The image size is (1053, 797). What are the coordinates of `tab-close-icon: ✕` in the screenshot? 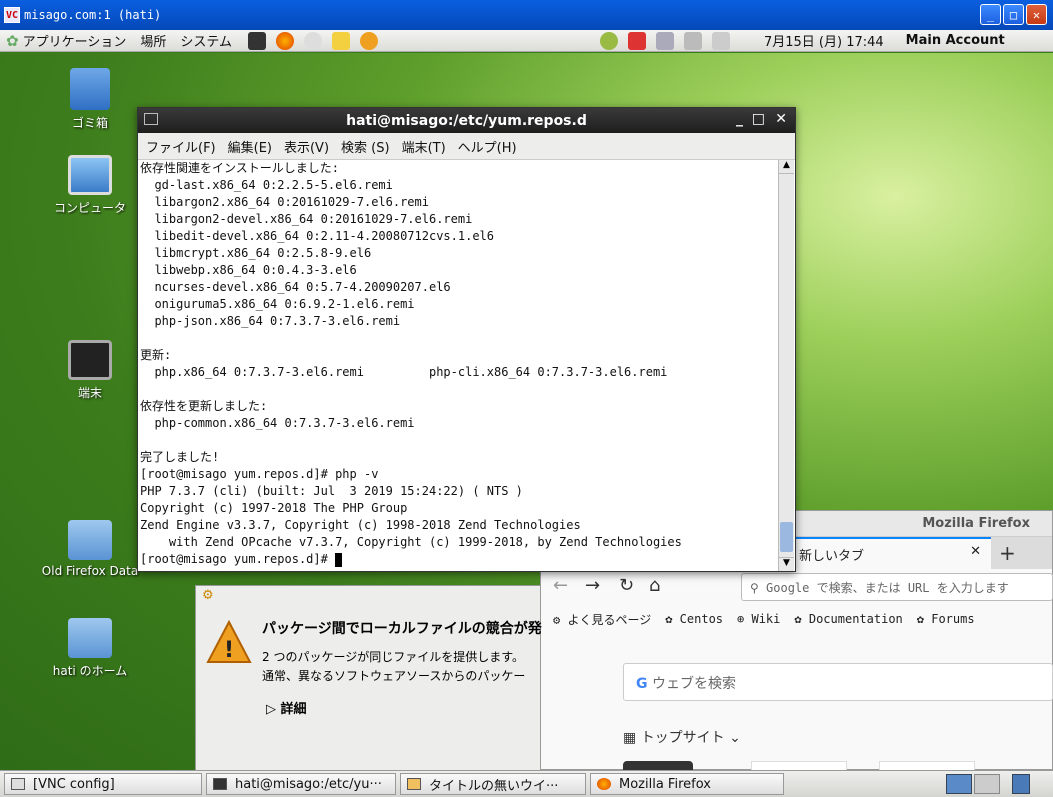 It's located at (975, 551).